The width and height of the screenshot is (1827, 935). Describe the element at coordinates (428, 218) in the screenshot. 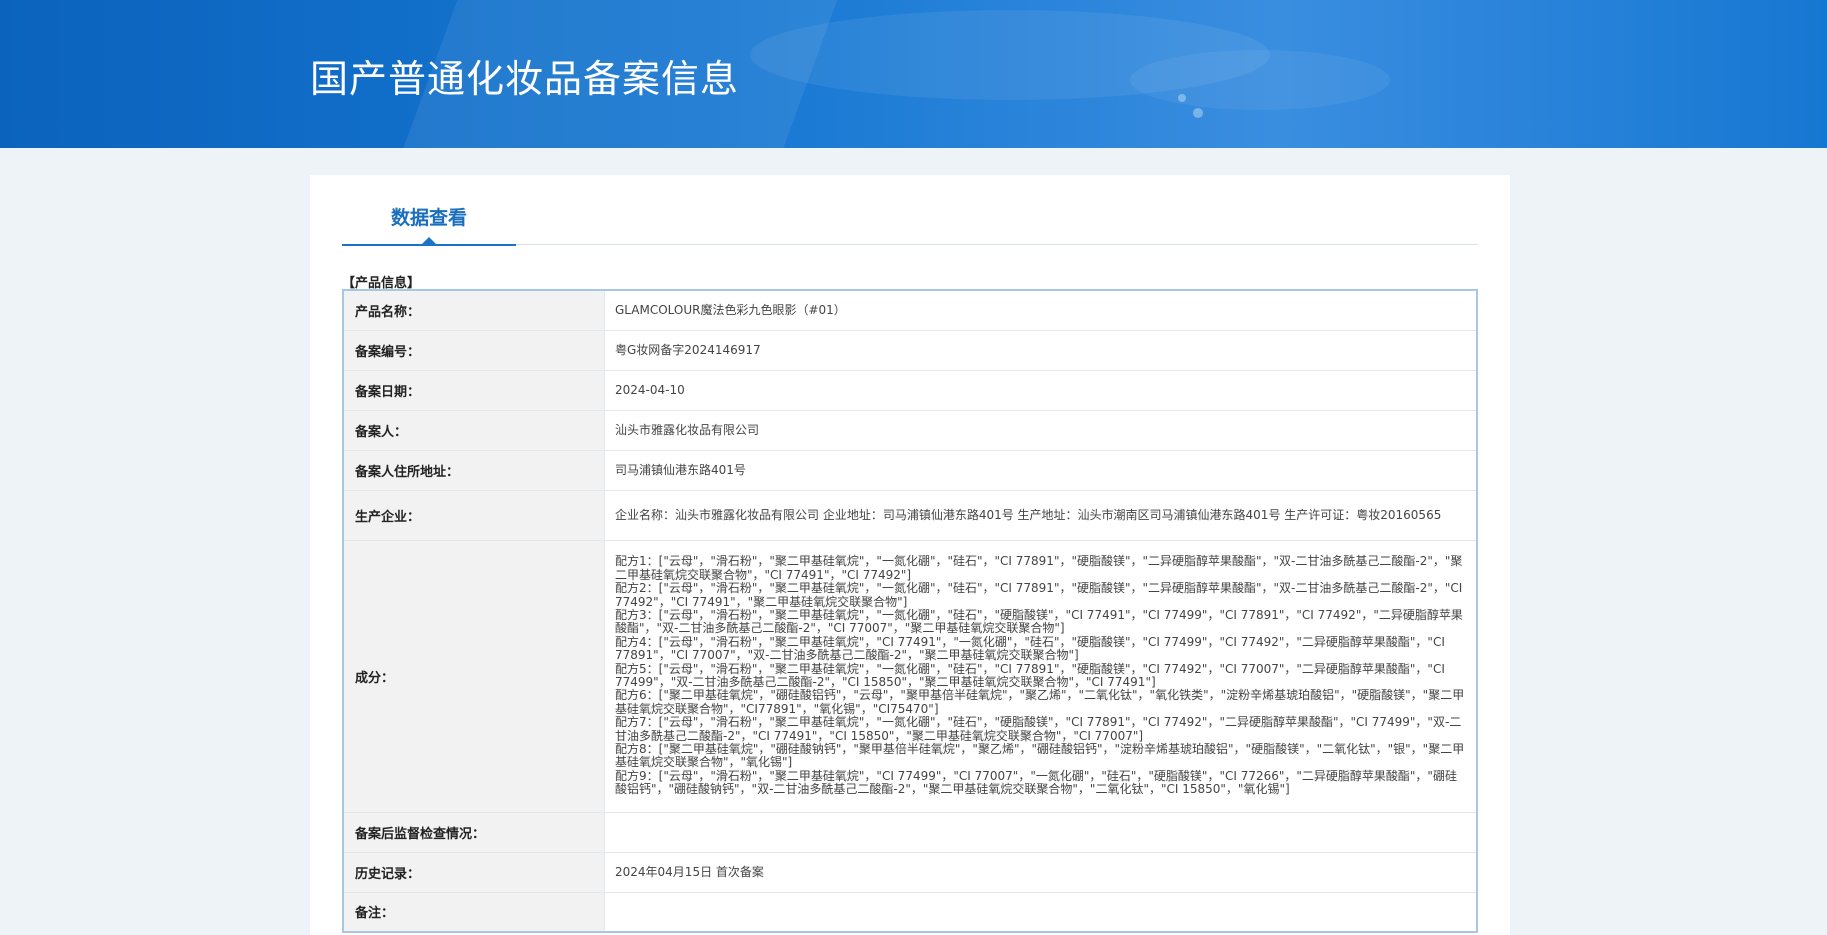

I see `tab-label: 数据查看` at that location.